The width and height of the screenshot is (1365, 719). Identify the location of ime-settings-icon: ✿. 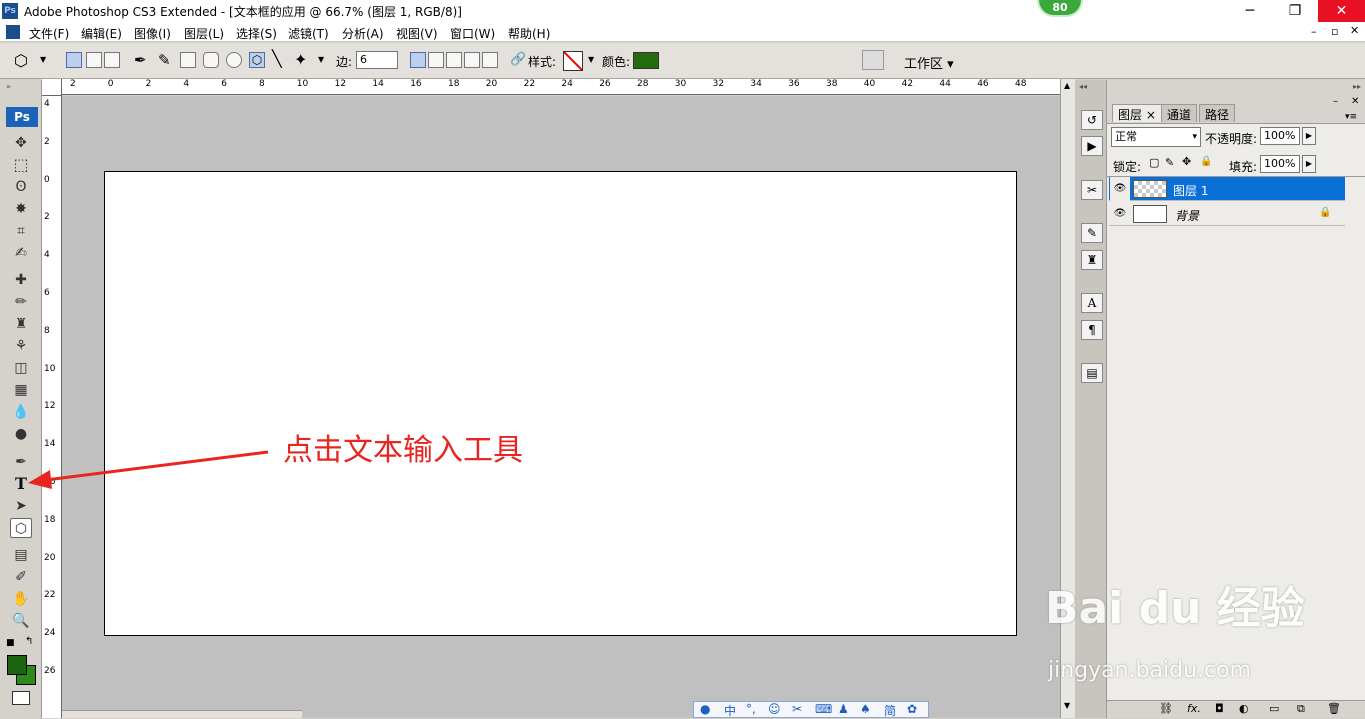
(912, 709).